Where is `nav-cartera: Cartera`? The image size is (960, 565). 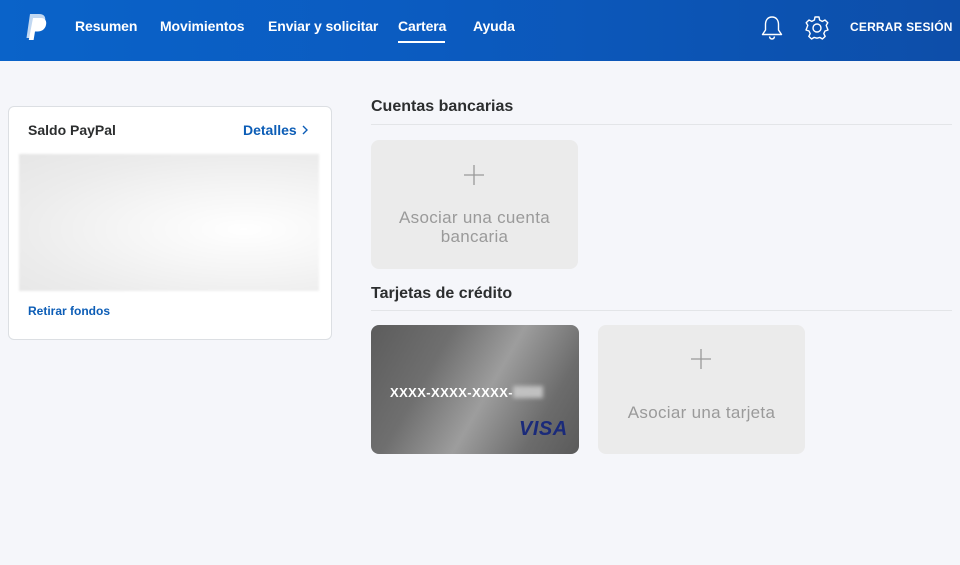
nav-cartera: Cartera is located at coordinates (422, 28).